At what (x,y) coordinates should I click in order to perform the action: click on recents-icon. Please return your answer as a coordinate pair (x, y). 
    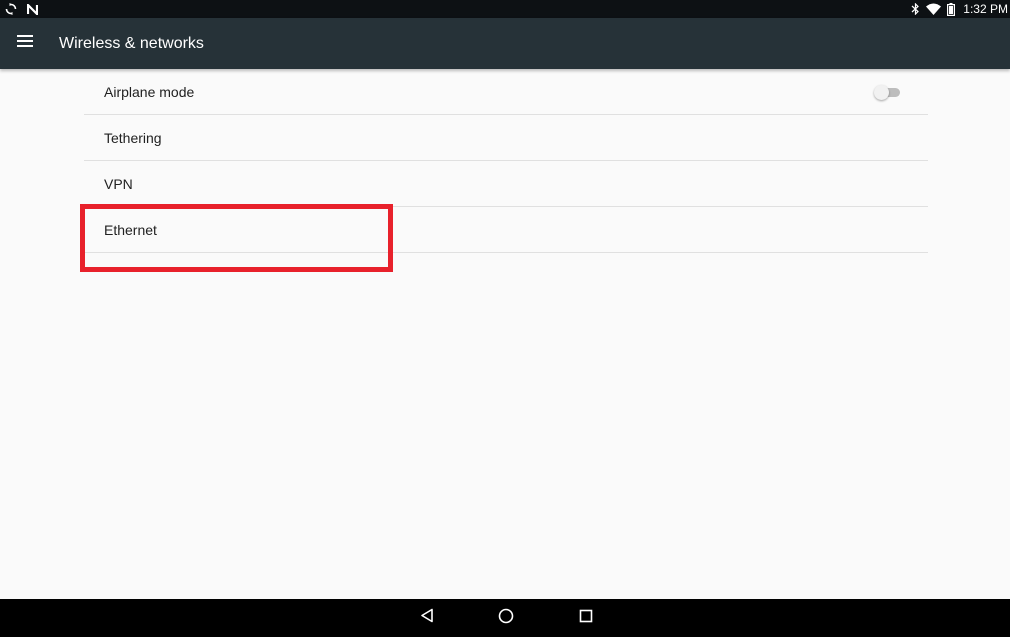
    Looking at the image, I should click on (586, 618).